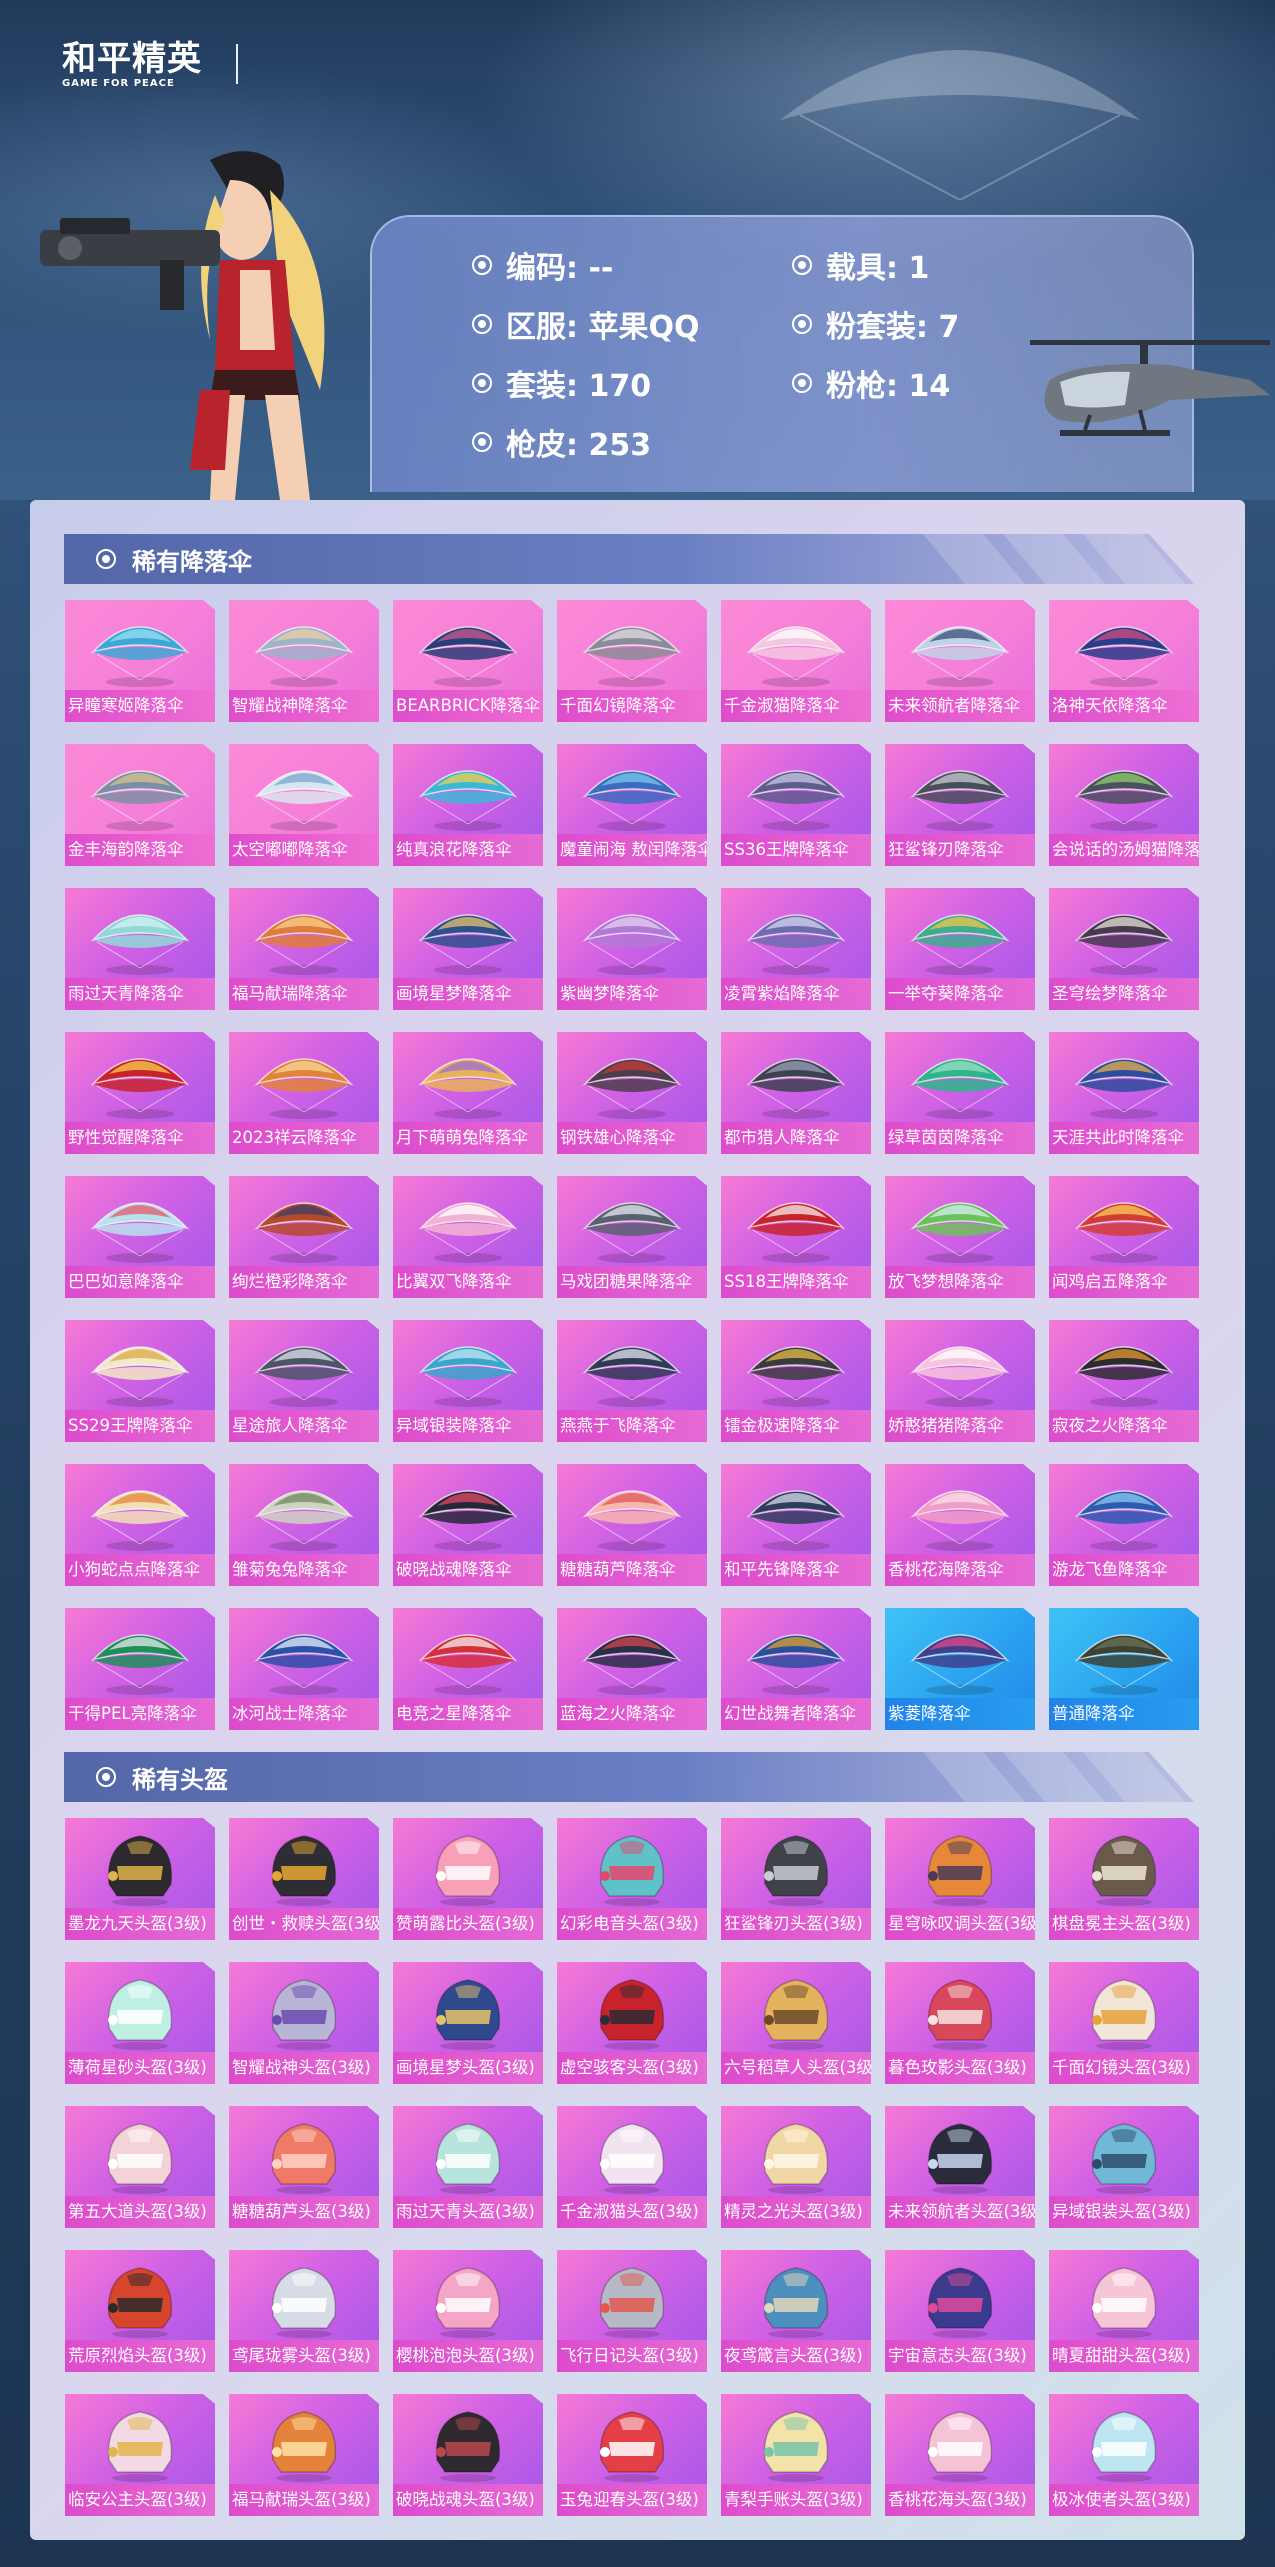 This screenshot has width=1275, height=2567. What do you see at coordinates (468, 949) in the screenshot?
I see `parachute-card: 画境星梦降落伞` at bounding box center [468, 949].